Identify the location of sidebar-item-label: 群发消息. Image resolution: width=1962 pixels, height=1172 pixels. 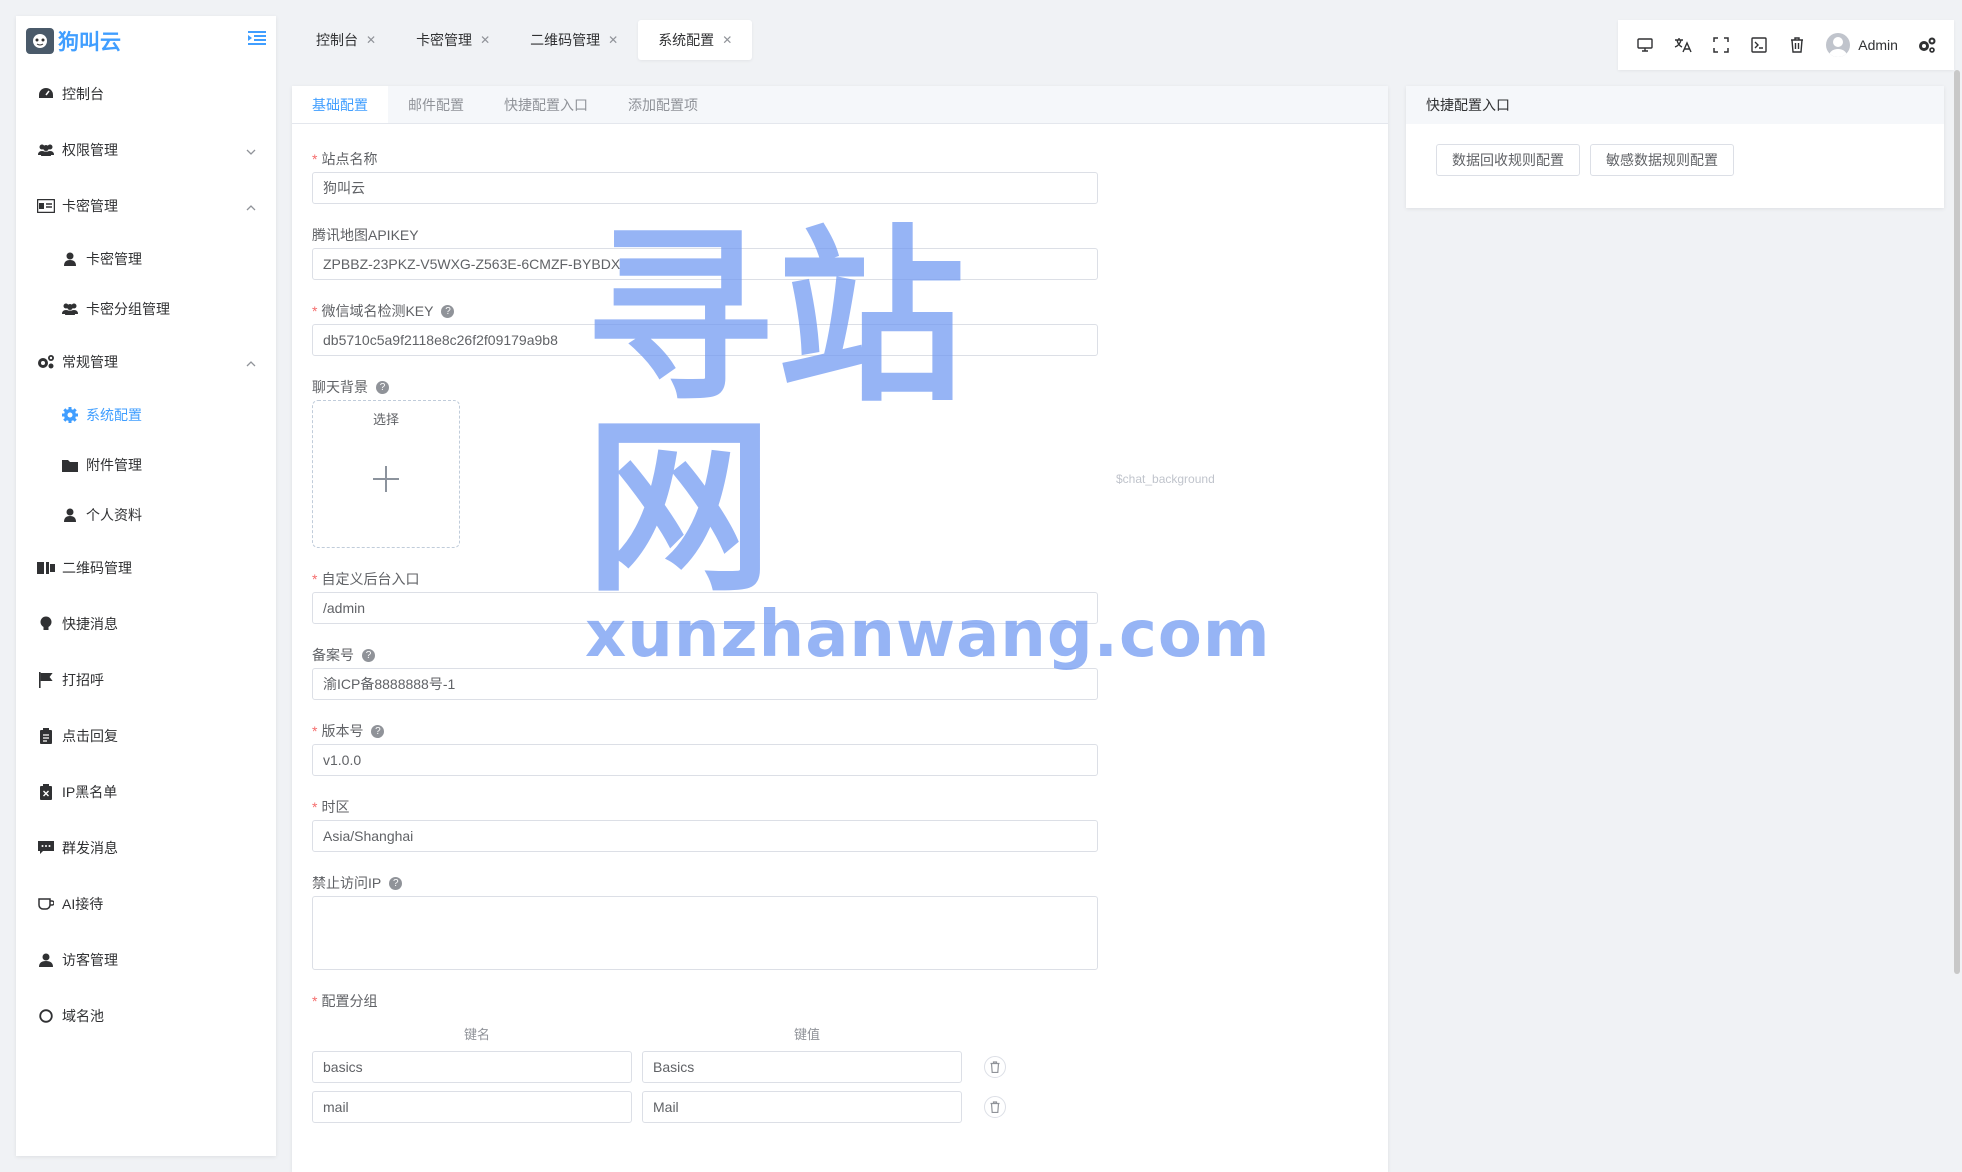
(90, 848).